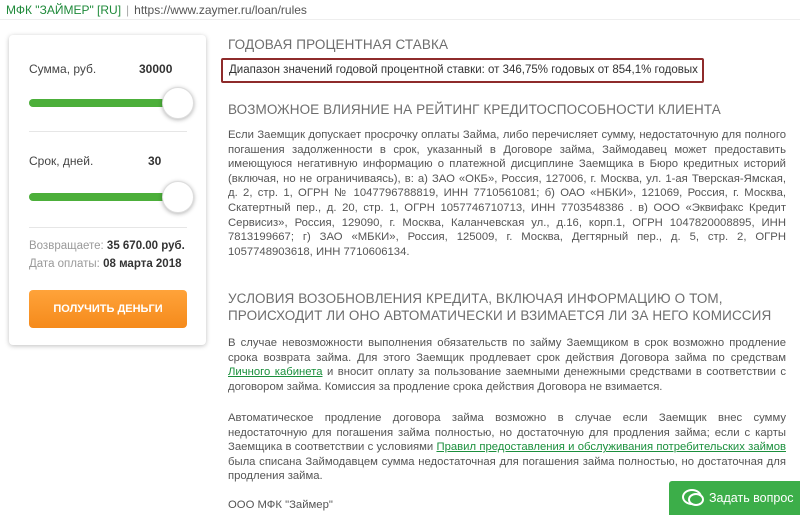 Image resolution: width=800 pixels, height=515 pixels. I want to click on get-money-button: ПОЛУЧИТЬ ДЕНЬГИ, so click(108, 309).